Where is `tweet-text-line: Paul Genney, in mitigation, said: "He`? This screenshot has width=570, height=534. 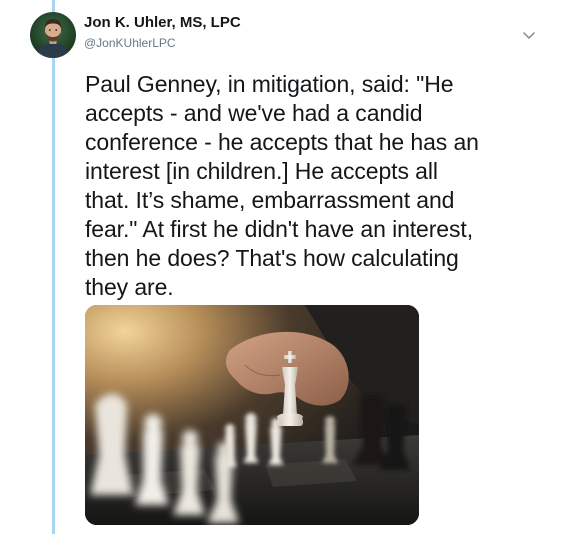
tweet-text-line: Paul Genney, in mitigation, said: "He is located at coordinates (269, 84).